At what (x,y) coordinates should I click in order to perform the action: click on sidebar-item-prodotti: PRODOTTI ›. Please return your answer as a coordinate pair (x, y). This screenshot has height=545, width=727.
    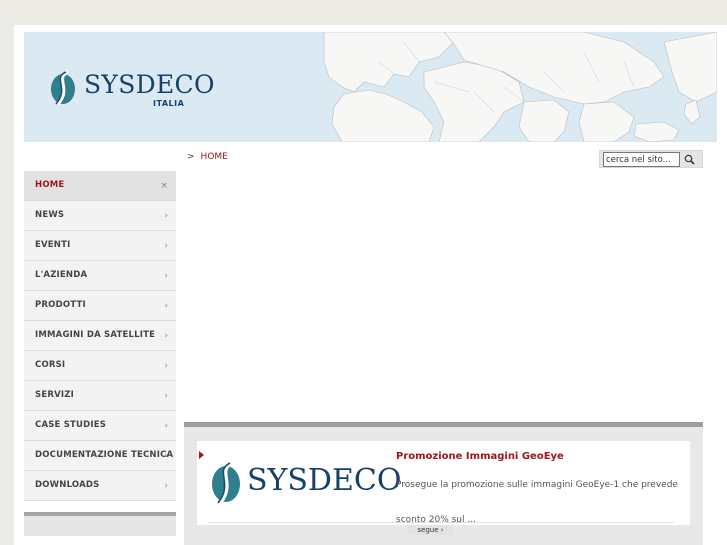
    Looking at the image, I should click on (100, 306).